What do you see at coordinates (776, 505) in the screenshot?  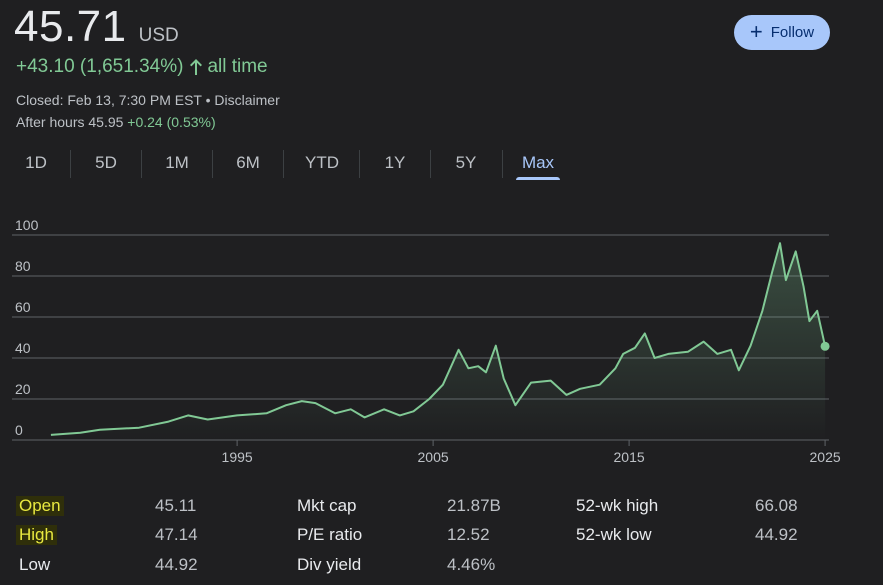 I see `stat-52wk-high-value: 66.08` at bounding box center [776, 505].